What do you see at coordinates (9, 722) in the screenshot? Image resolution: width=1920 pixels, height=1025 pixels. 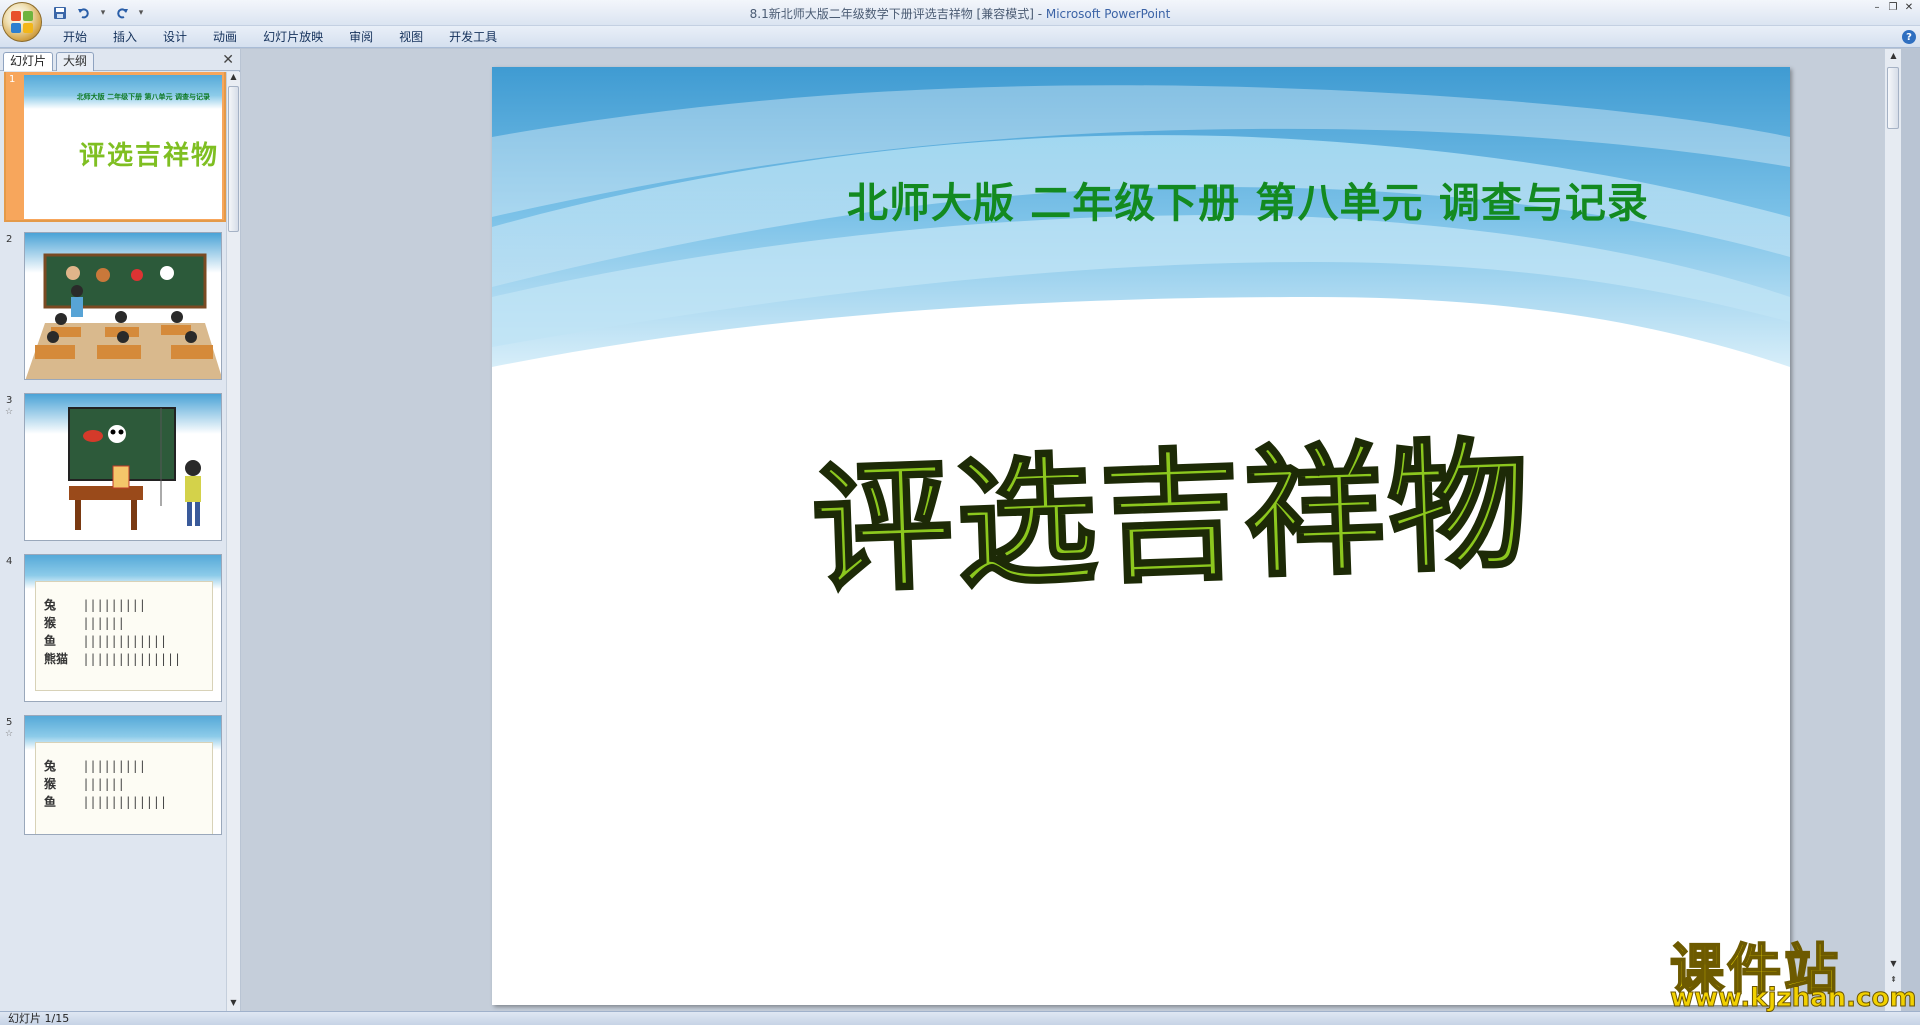 I see `thumbnail-number: 5` at bounding box center [9, 722].